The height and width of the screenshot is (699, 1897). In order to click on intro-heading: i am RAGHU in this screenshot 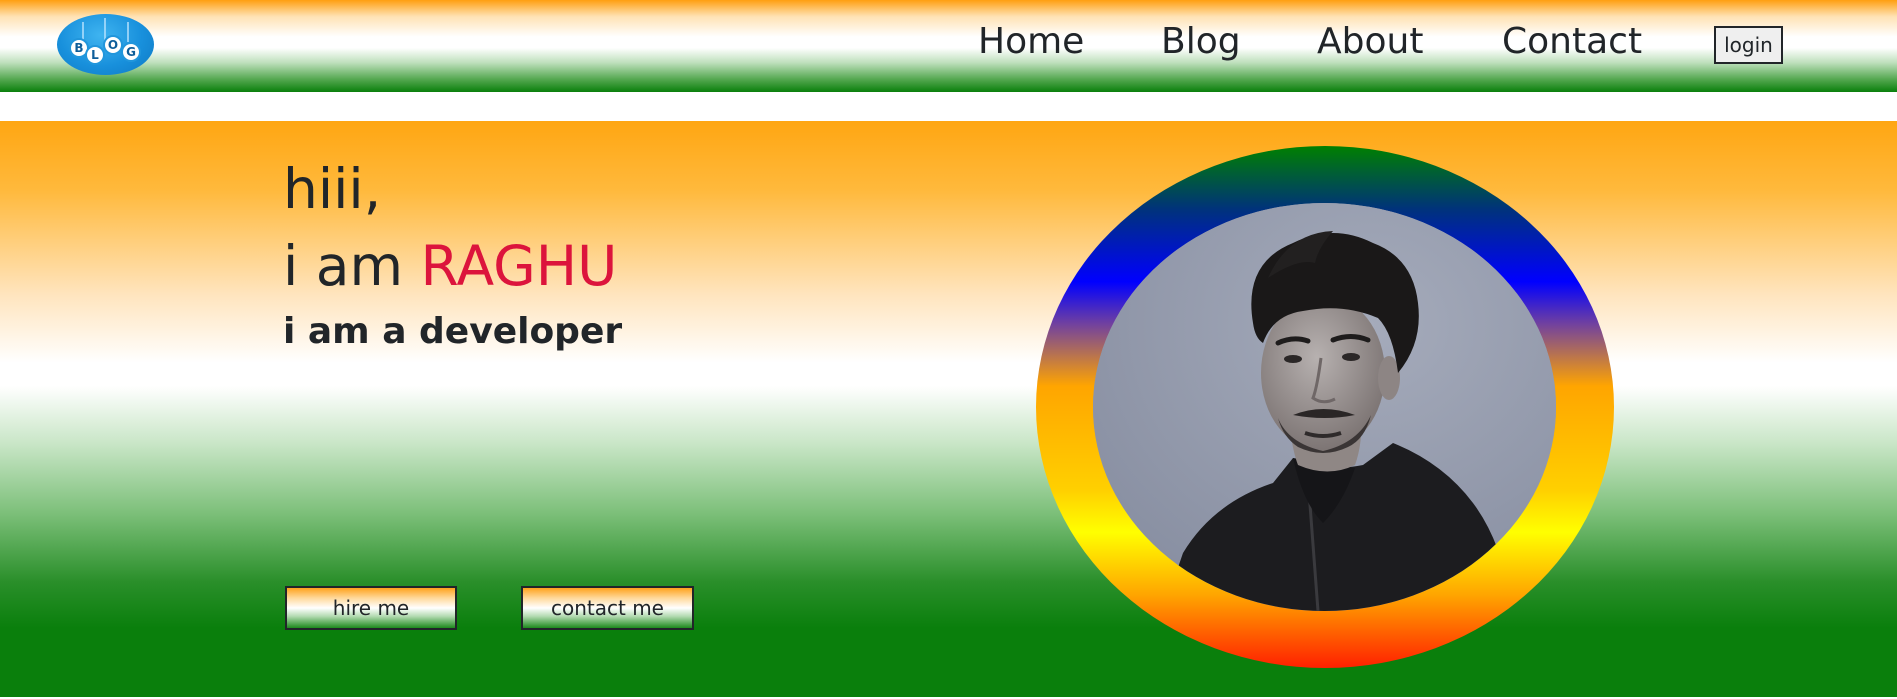, I will do `click(450, 266)`.